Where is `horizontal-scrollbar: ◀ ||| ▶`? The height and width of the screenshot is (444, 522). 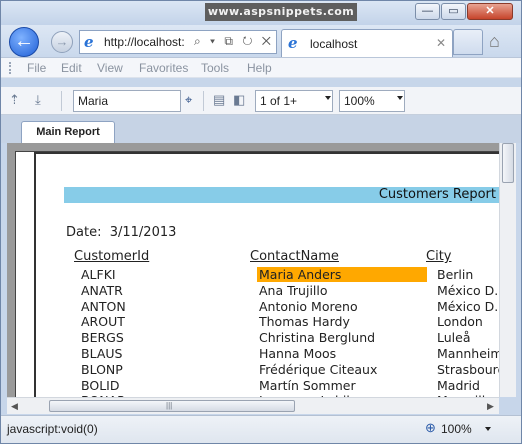
horizontal-scrollbar: ◀ ||| ▶ is located at coordinates (253, 405).